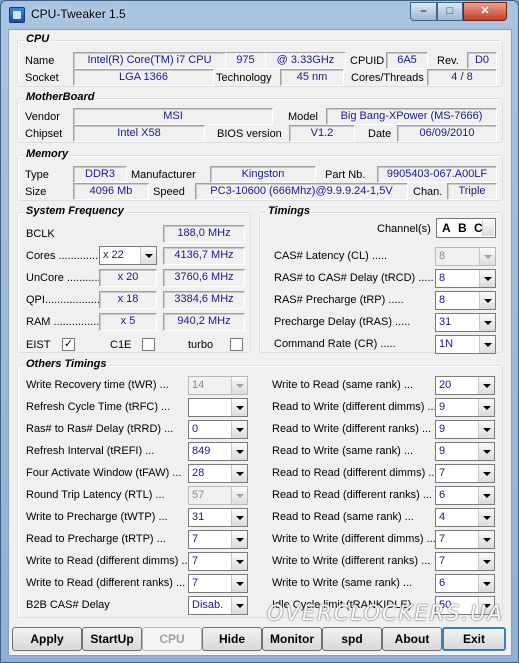 The image size is (519, 663). Describe the element at coordinates (218, 495) in the screenshot. I see `other-left-select-6: 57` at that location.